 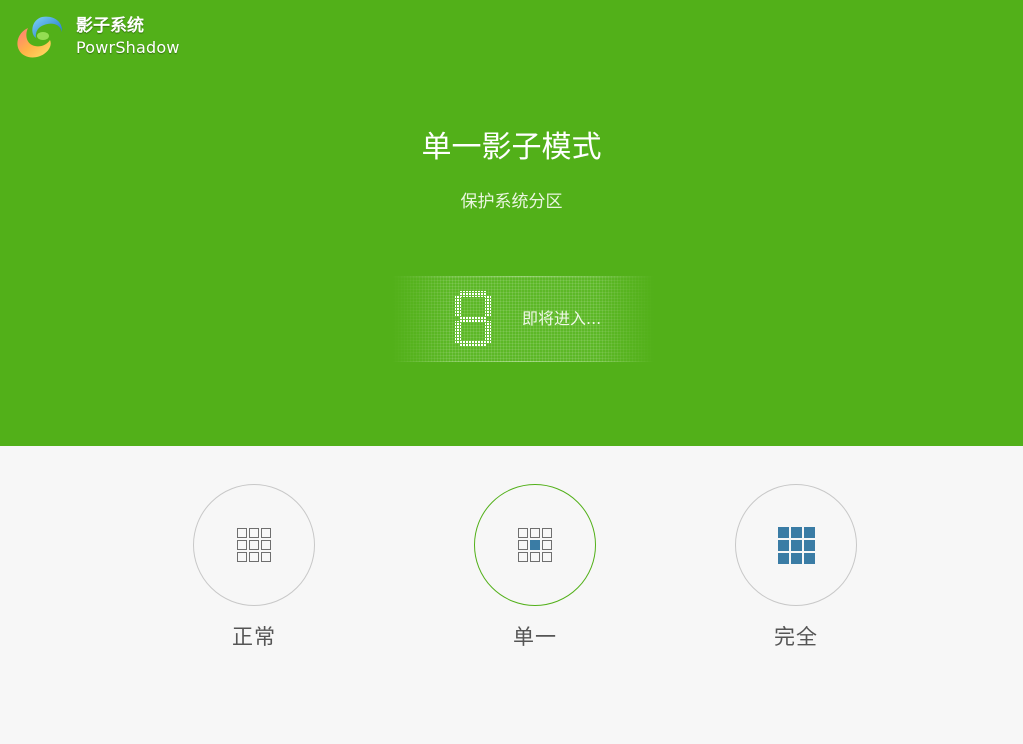 I want to click on brand: 影子系统 PowrShadow, so click(x=97, y=37).